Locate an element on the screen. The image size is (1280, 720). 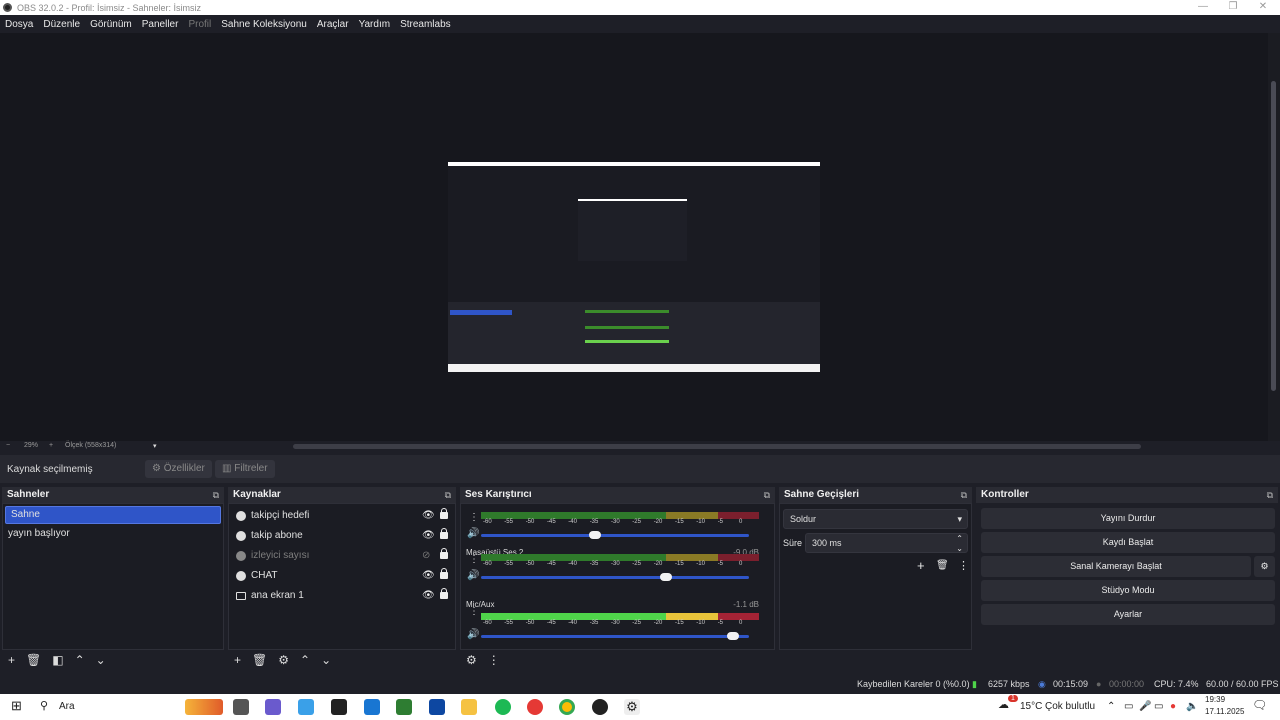
source-item: izleyici sayısı ⊘ is located at coordinates (342, 556).